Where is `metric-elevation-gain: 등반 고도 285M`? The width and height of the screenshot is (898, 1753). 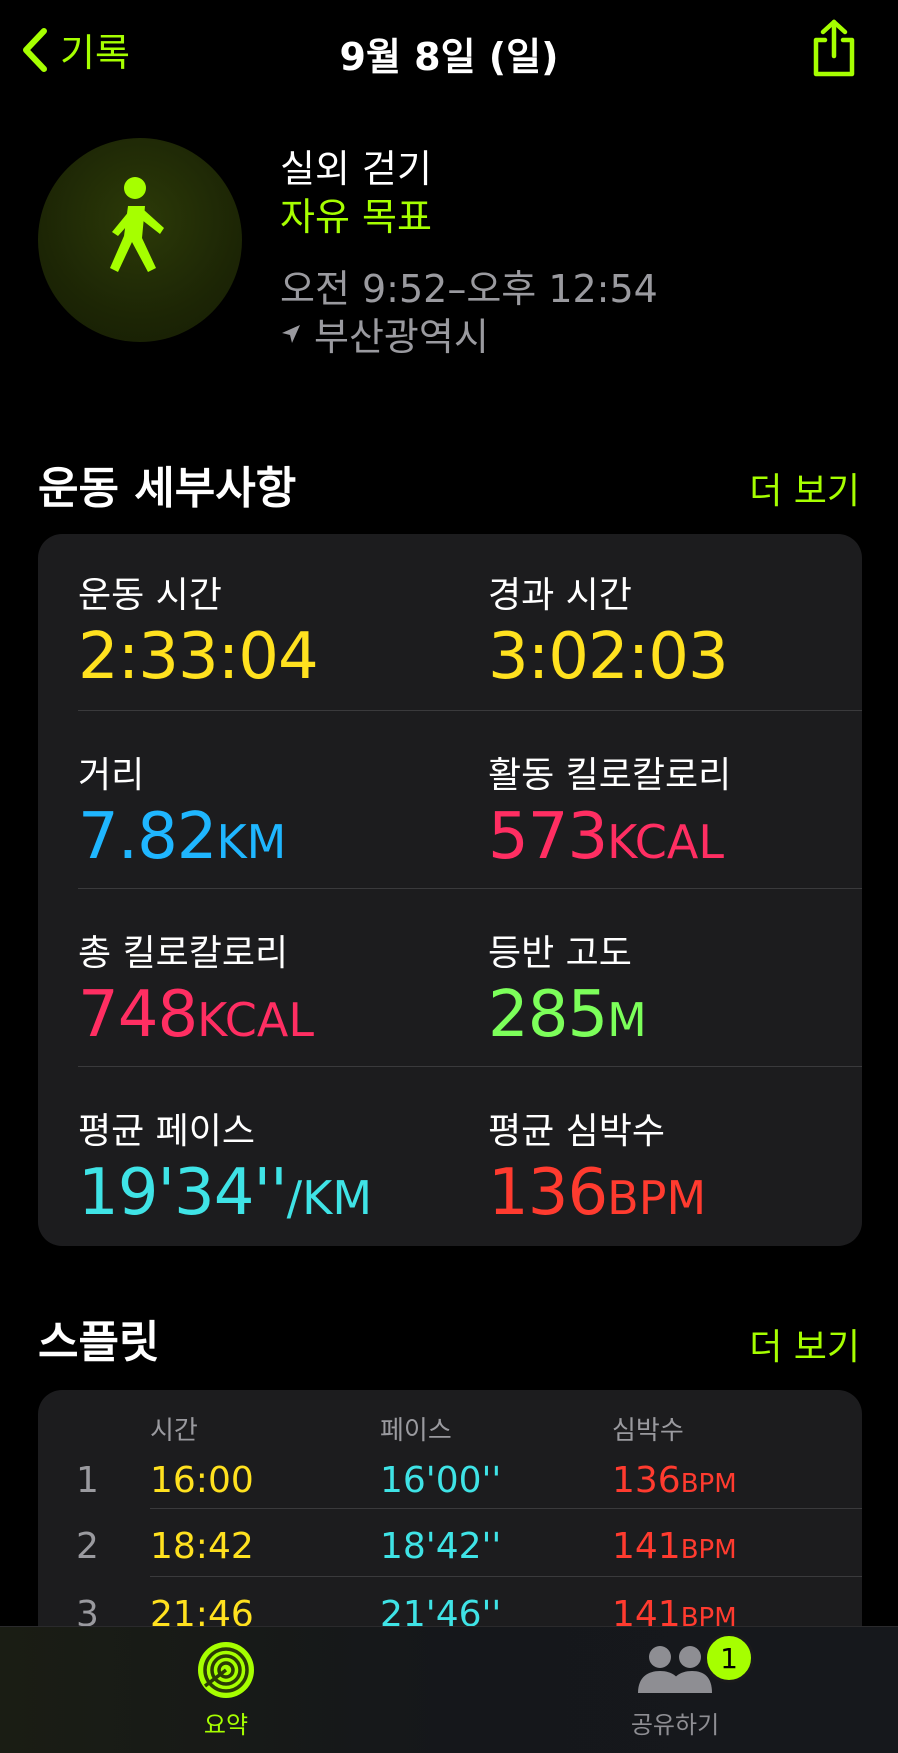
metric-elevation-gain: 등반 고도 285M is located at coordinates (567, 988).